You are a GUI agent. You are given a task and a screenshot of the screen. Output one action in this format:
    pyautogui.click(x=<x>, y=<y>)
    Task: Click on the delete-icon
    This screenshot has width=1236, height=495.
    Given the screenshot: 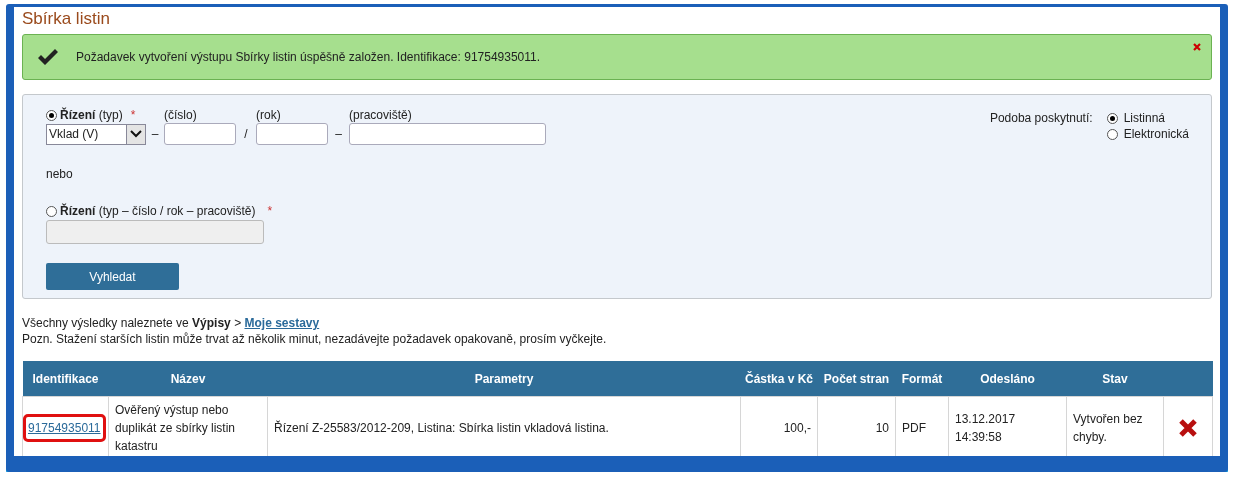 What is the action you would take?
    pyautogui.click(x=1188, y=428)
    